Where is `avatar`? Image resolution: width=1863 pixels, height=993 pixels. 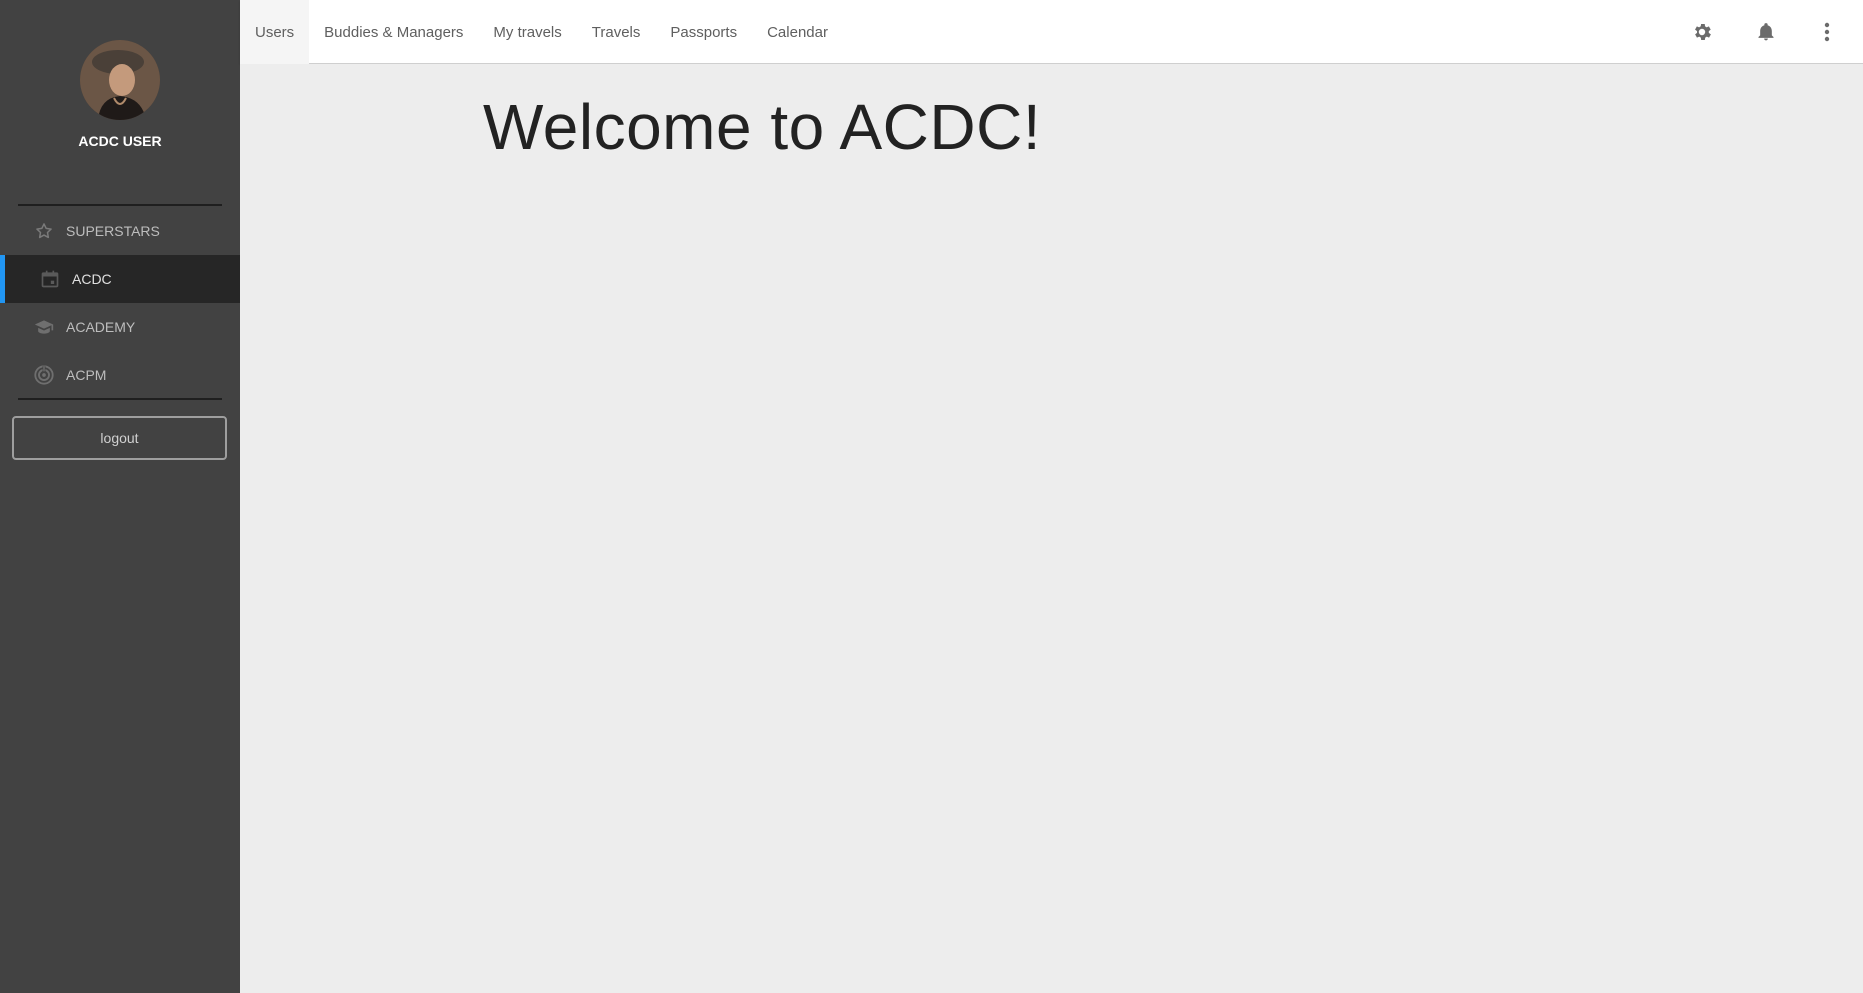
avatar is located at coordinates (120, 80).